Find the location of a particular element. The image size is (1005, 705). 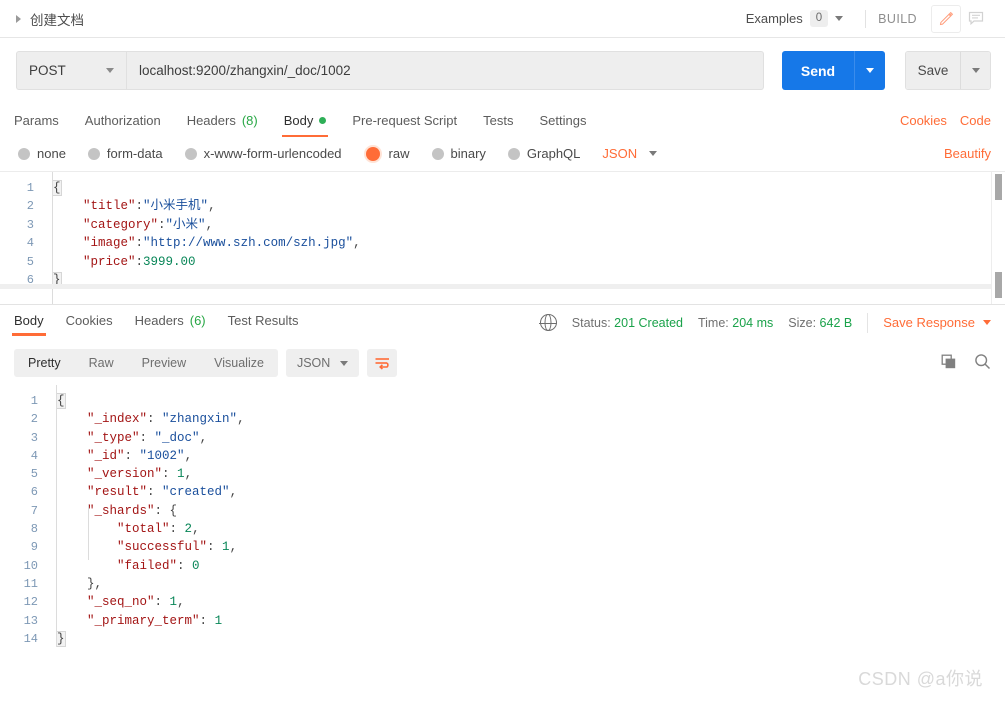

body-present-dot-icon is located at coordinates (323, 120).